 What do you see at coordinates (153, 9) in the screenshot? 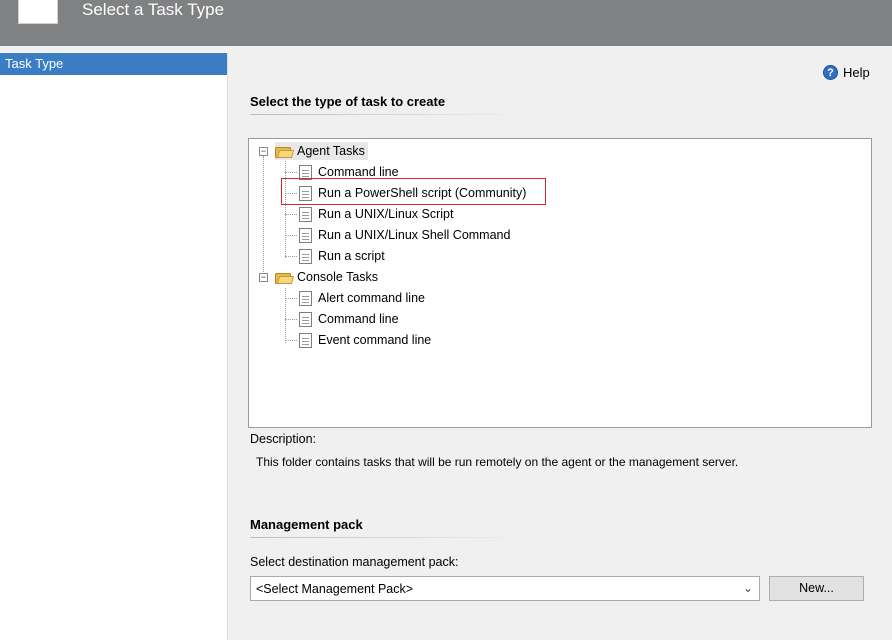
I see `page-title: Select a Task Type` at bounding box center [153, 9].